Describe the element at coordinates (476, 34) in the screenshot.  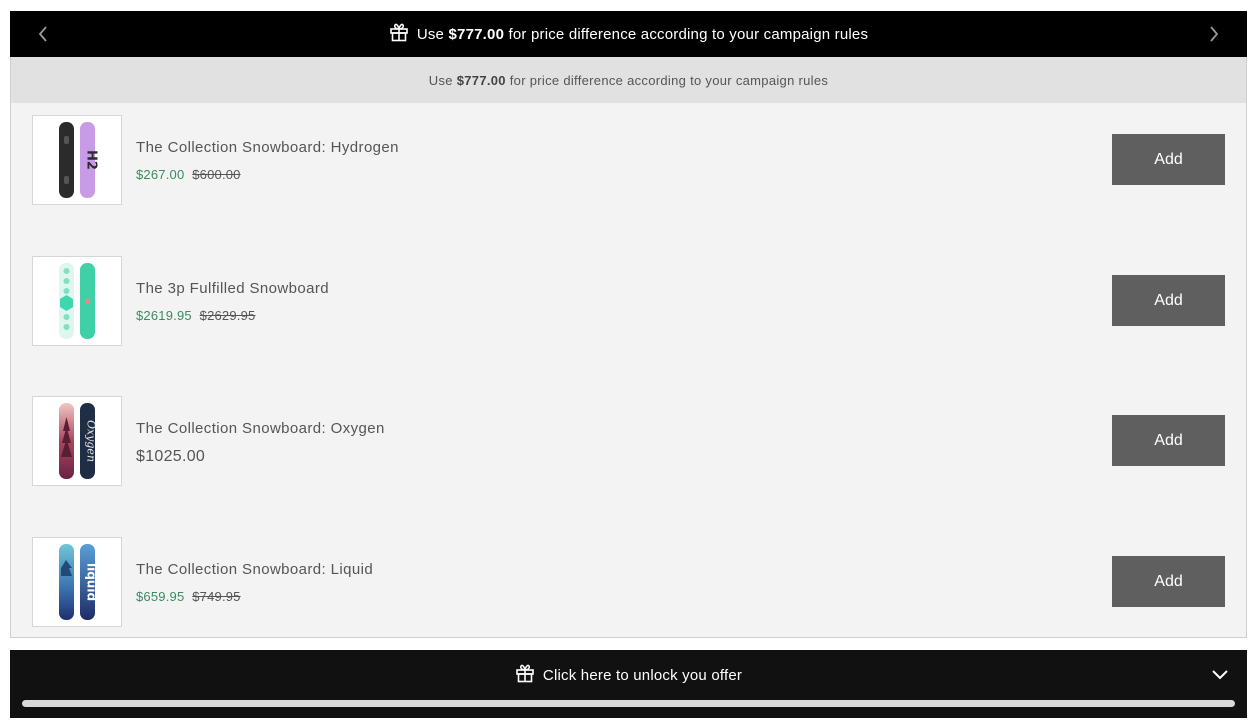
I see `banner-amount: $777.00` at that location.